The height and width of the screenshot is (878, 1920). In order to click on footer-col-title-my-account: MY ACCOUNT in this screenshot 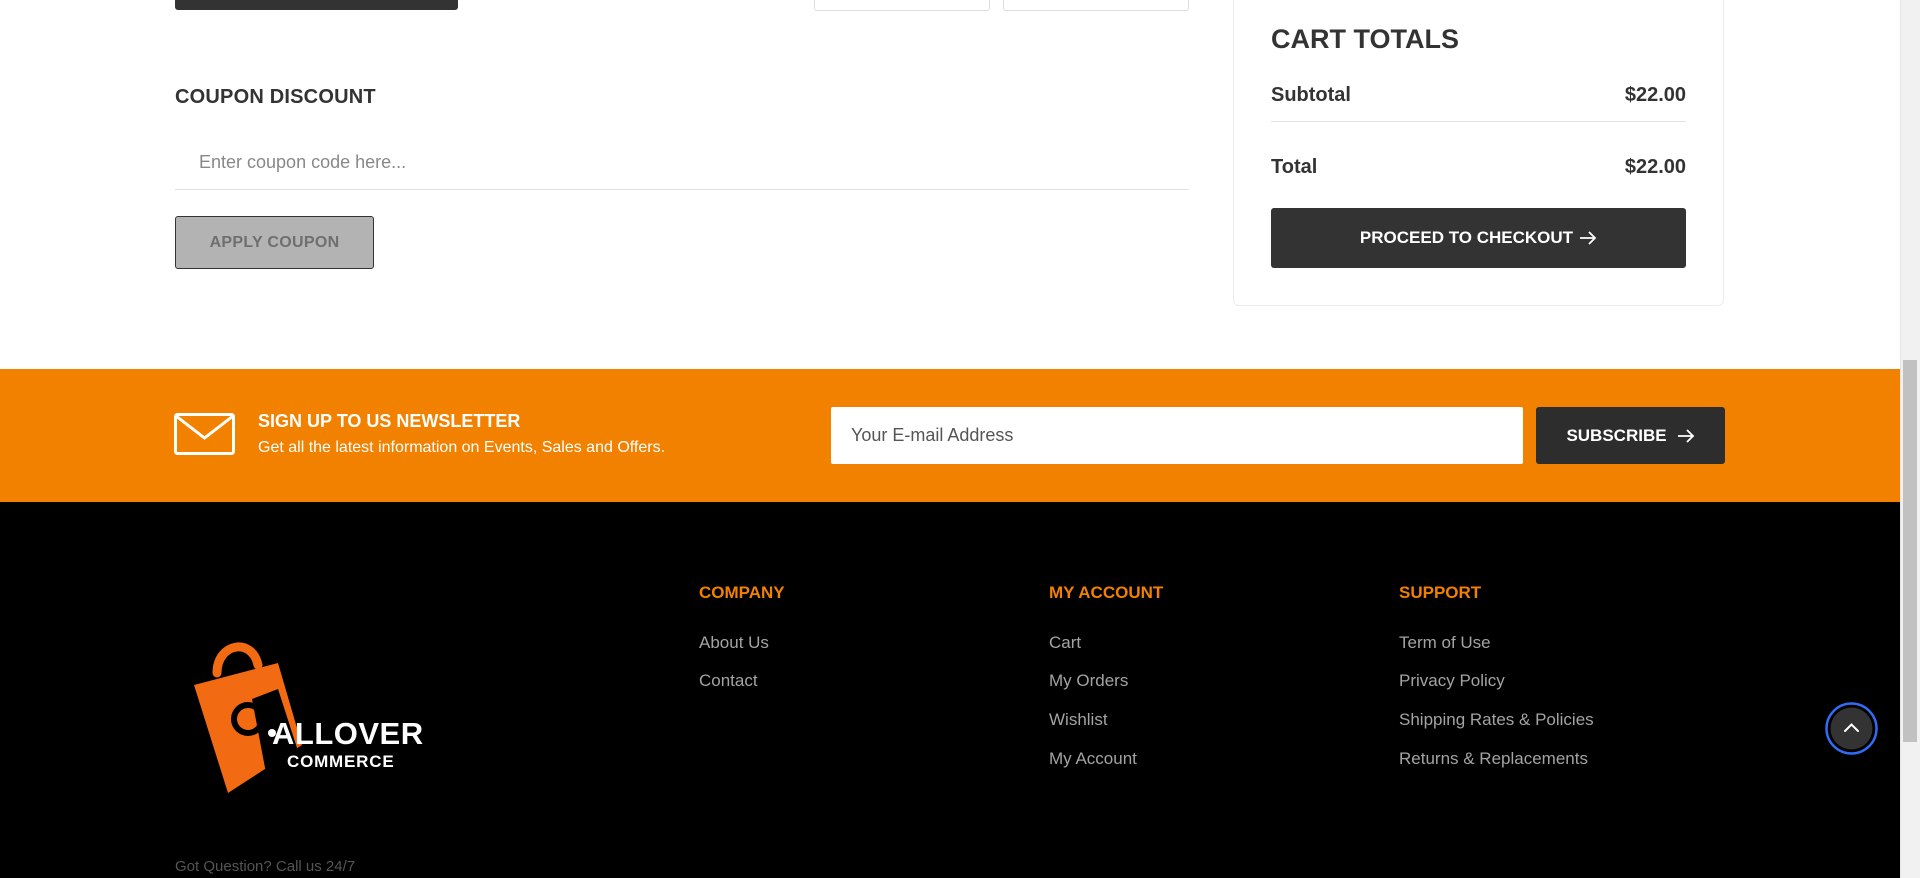, I will do `click(1106, 592)`.